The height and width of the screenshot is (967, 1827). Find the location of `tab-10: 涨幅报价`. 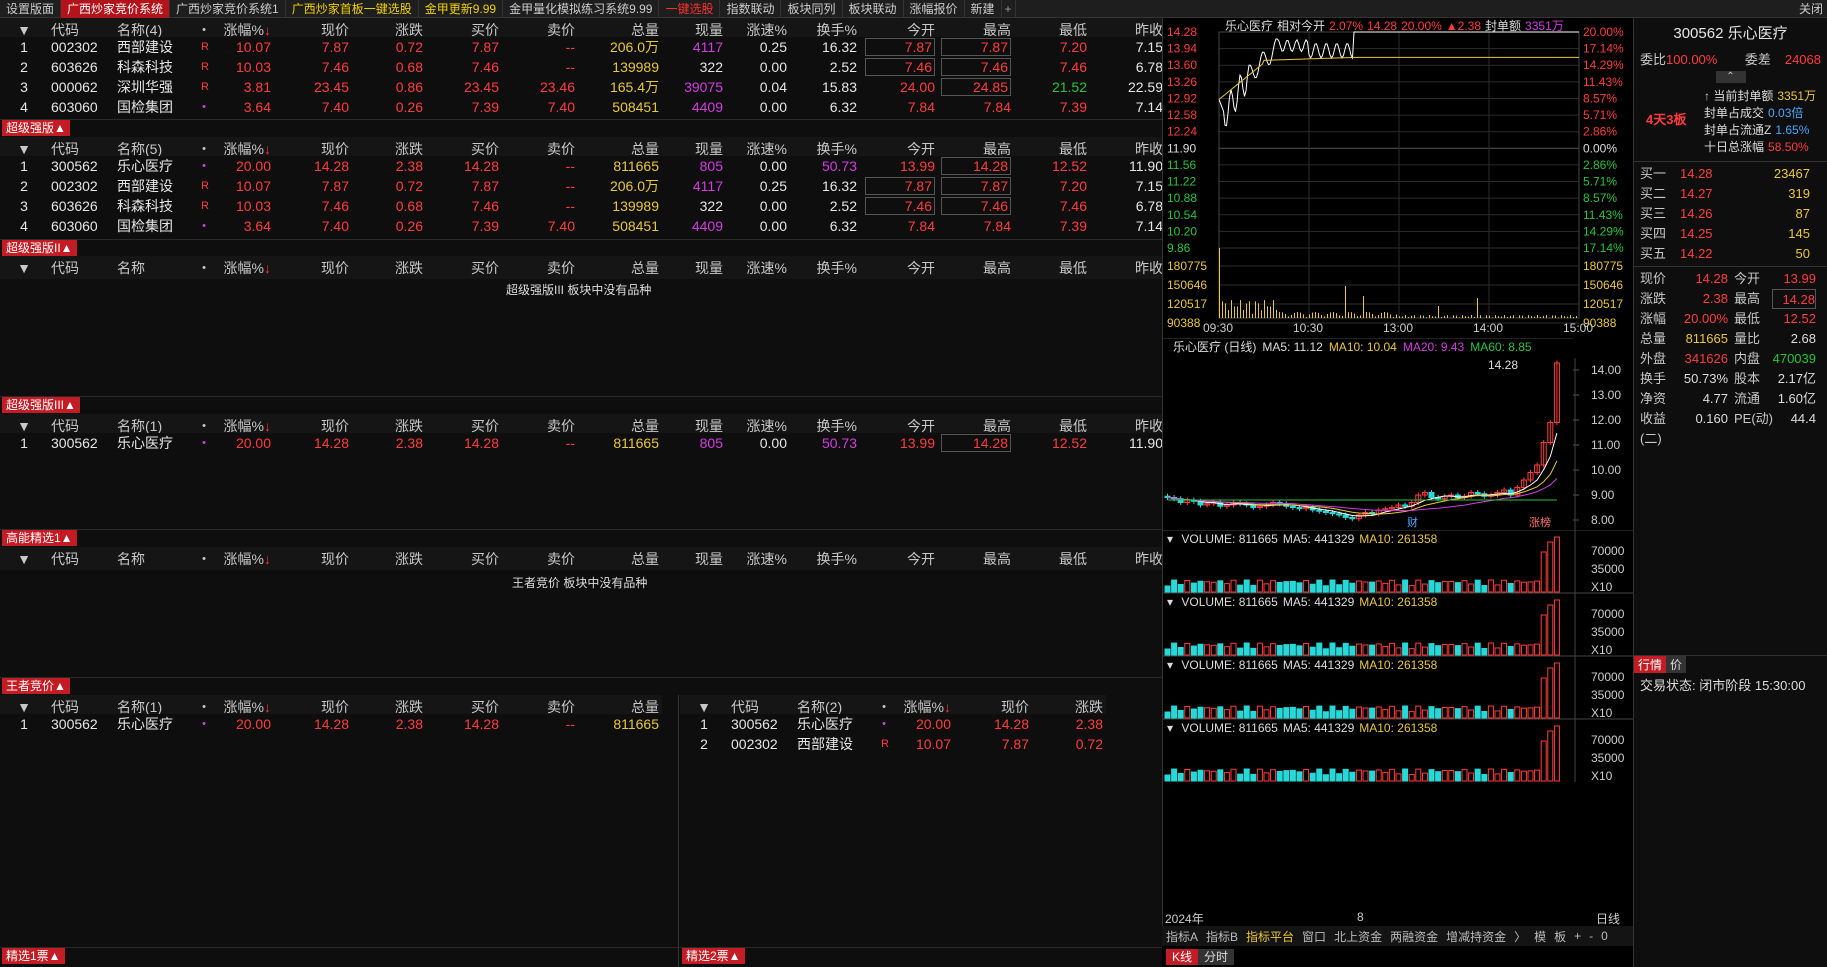

tab-10: 涨幅报价 is located at coordinates (934, 9).